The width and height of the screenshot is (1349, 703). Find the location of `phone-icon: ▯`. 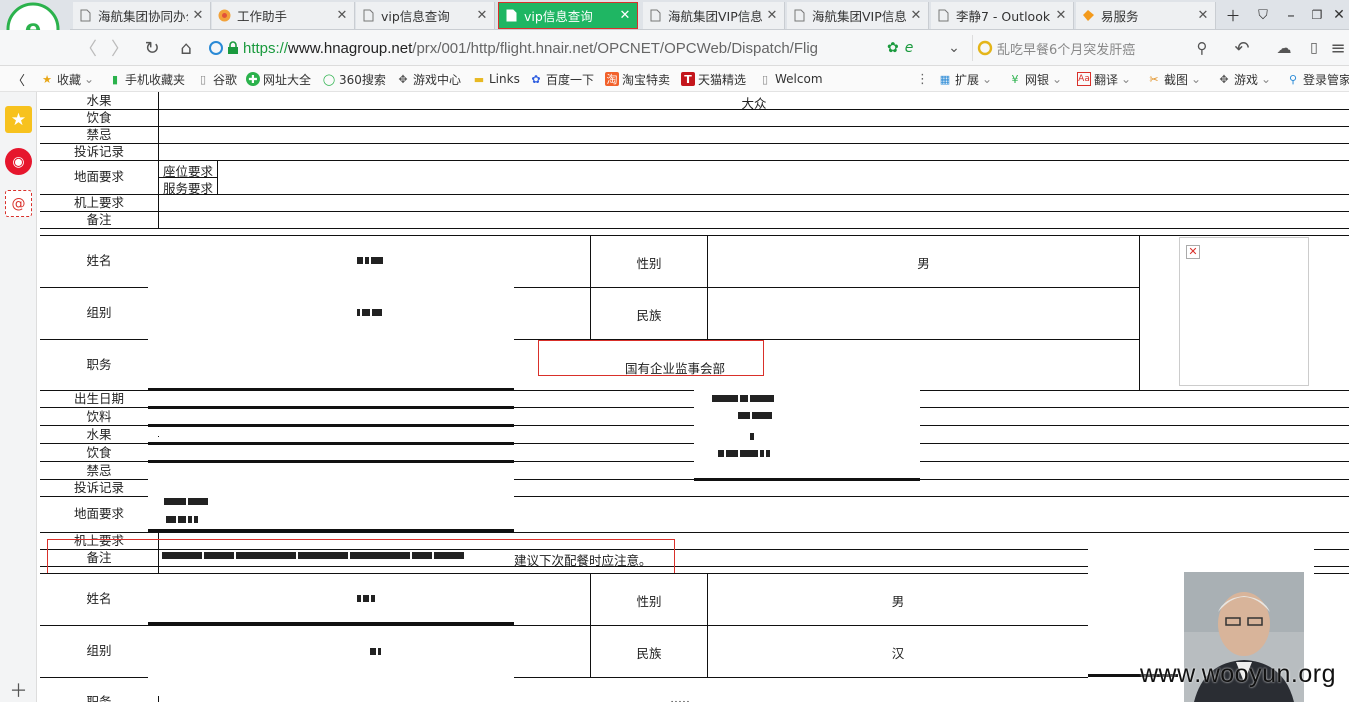

phone-icon: ▯ is located at coordinates (1314, 48).